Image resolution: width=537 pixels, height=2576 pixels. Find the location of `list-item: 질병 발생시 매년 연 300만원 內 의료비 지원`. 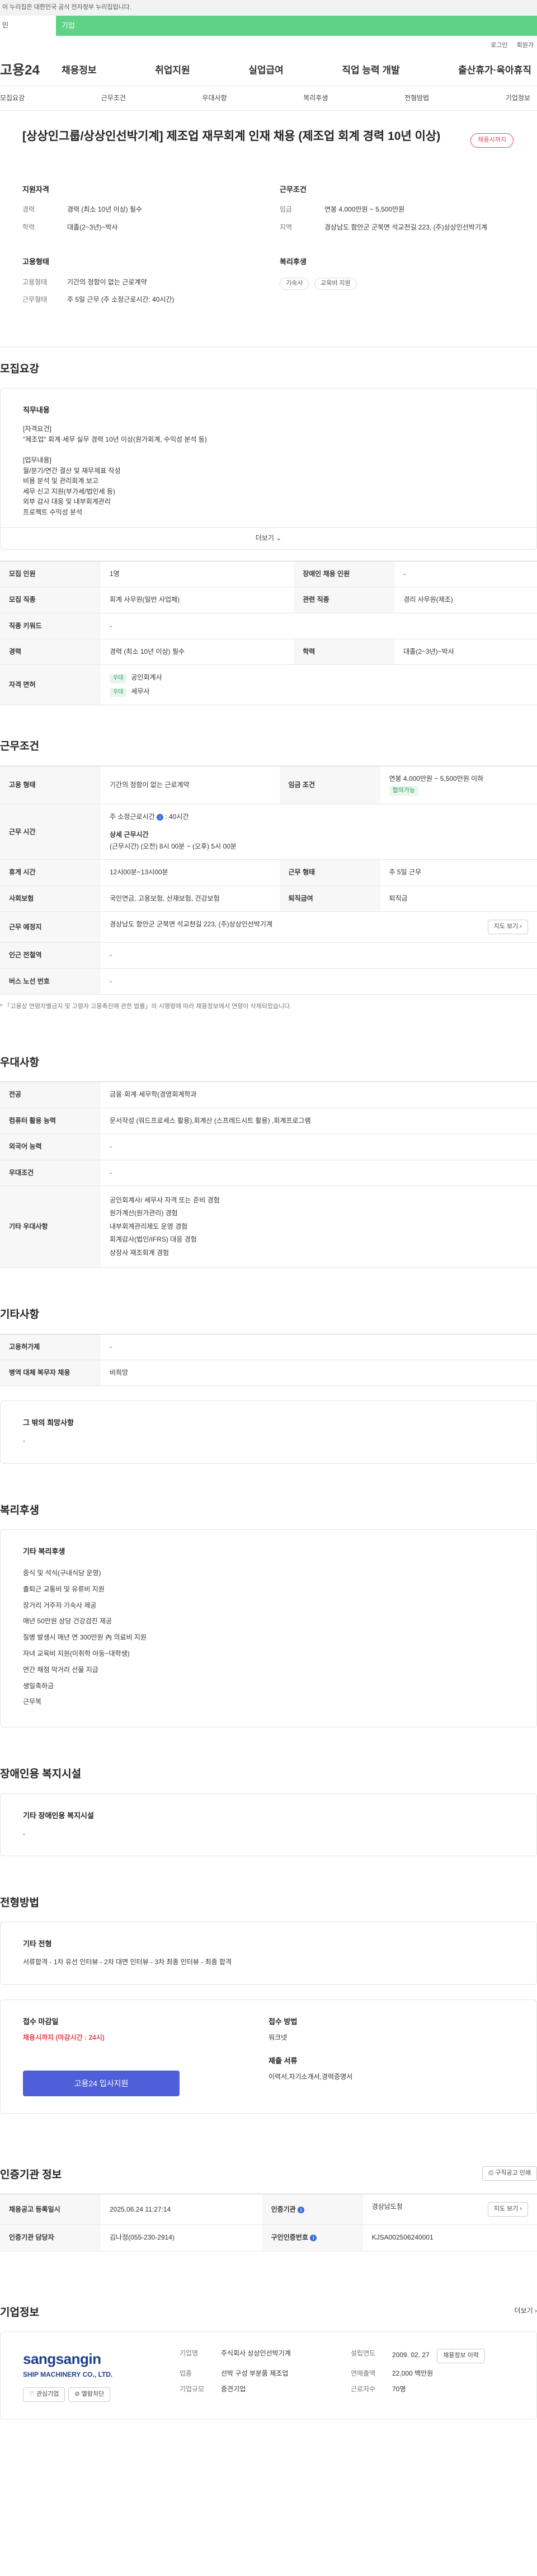

list-item: 질병 발생시 매년 연 300만원 內 의료비 지원 is located at coordinates (85, 1637).